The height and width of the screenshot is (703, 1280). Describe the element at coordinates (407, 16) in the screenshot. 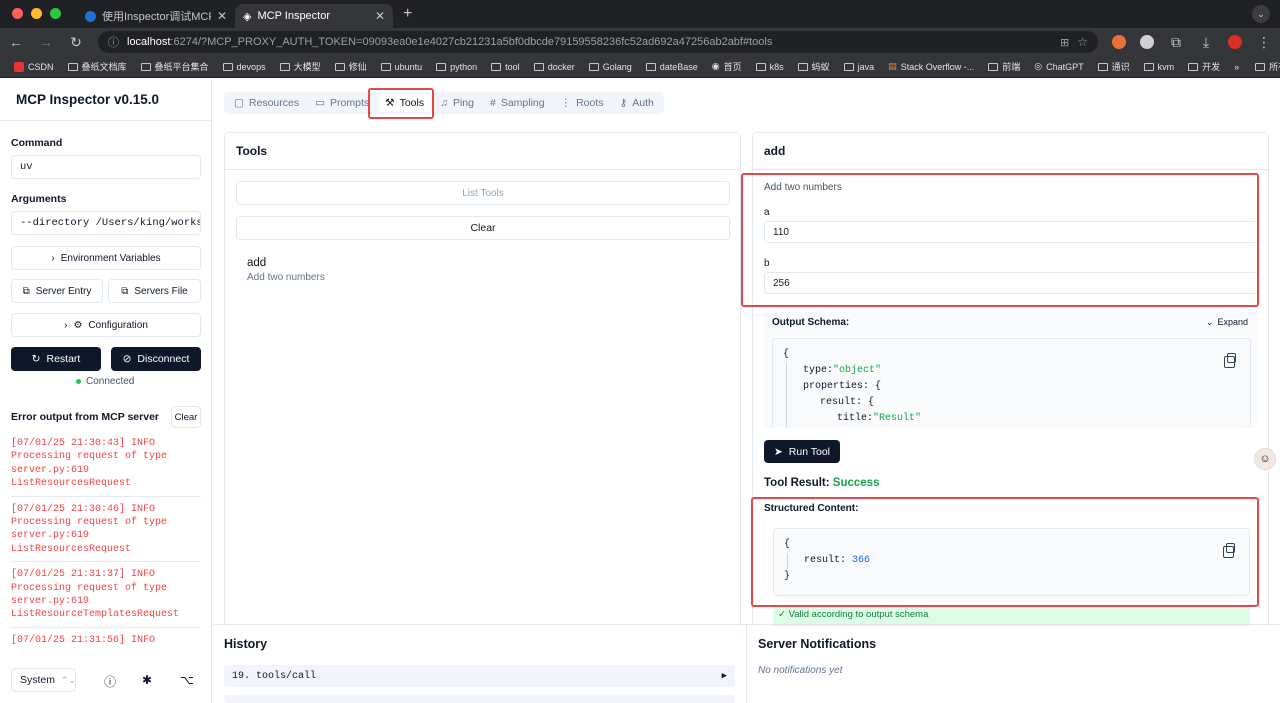

I see `new-tab-button: +` at that location.